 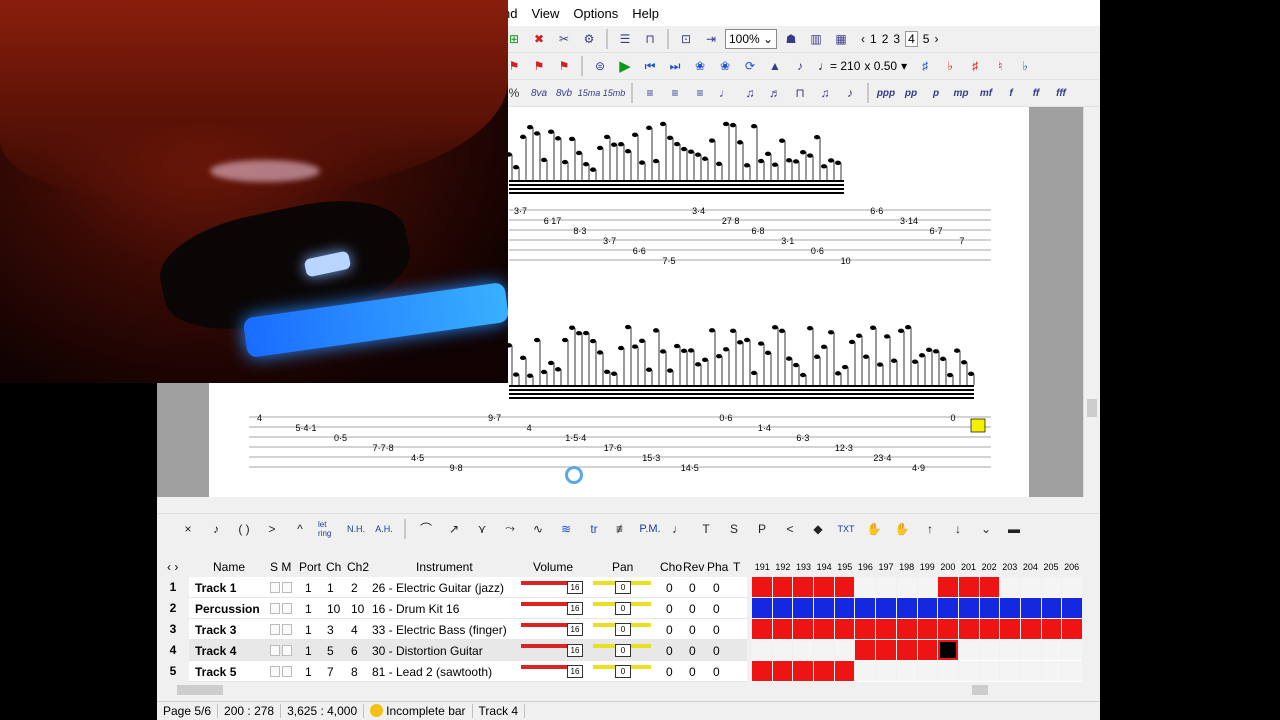 What do you see at coordinates (438, 588) in the screenshot?
I see `track-instrument: 26 - Electric Guitar (jazz)` at bounding box center [438, 588].